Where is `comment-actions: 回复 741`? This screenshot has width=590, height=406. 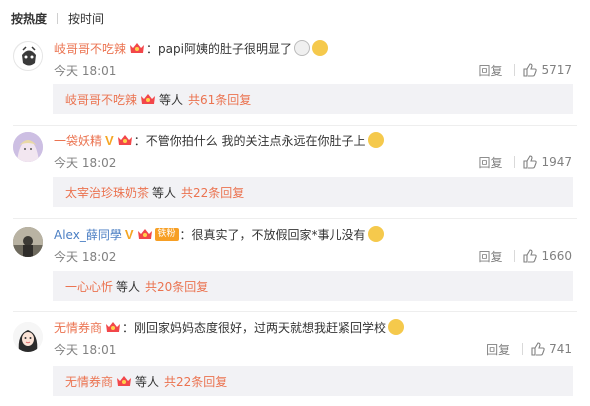 comment-actions: 回复 741 is located at coordinates (529, 349).